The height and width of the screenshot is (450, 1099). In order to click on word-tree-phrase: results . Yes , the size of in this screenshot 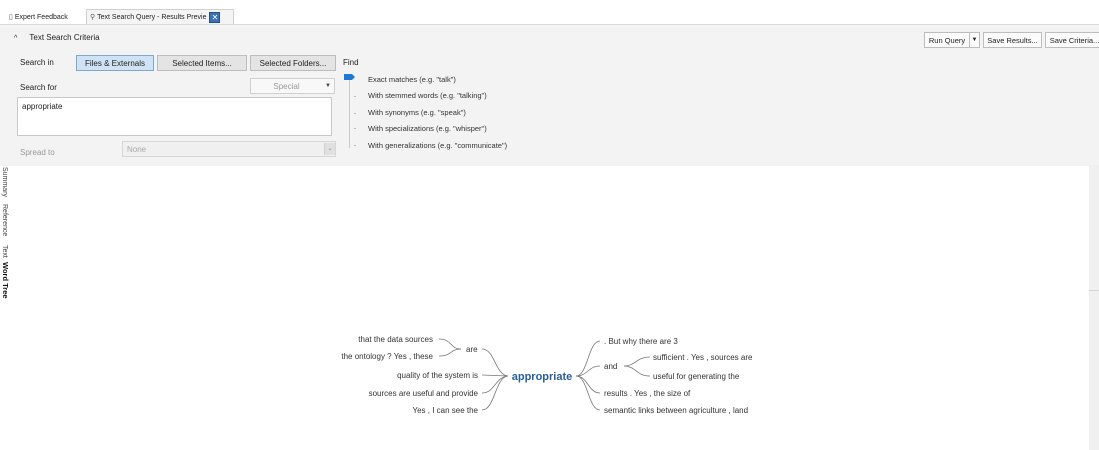, I will do `click(647, 393)`.